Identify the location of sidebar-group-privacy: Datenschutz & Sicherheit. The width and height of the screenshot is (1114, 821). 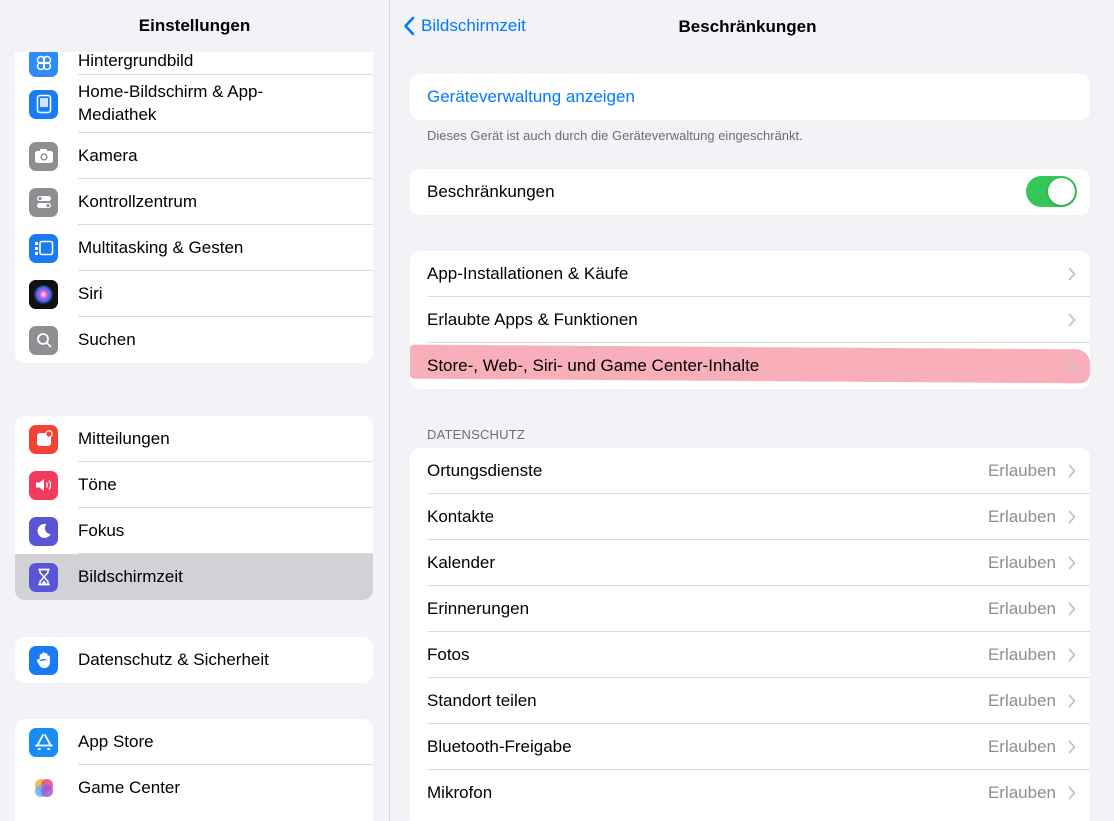
(194, 660).